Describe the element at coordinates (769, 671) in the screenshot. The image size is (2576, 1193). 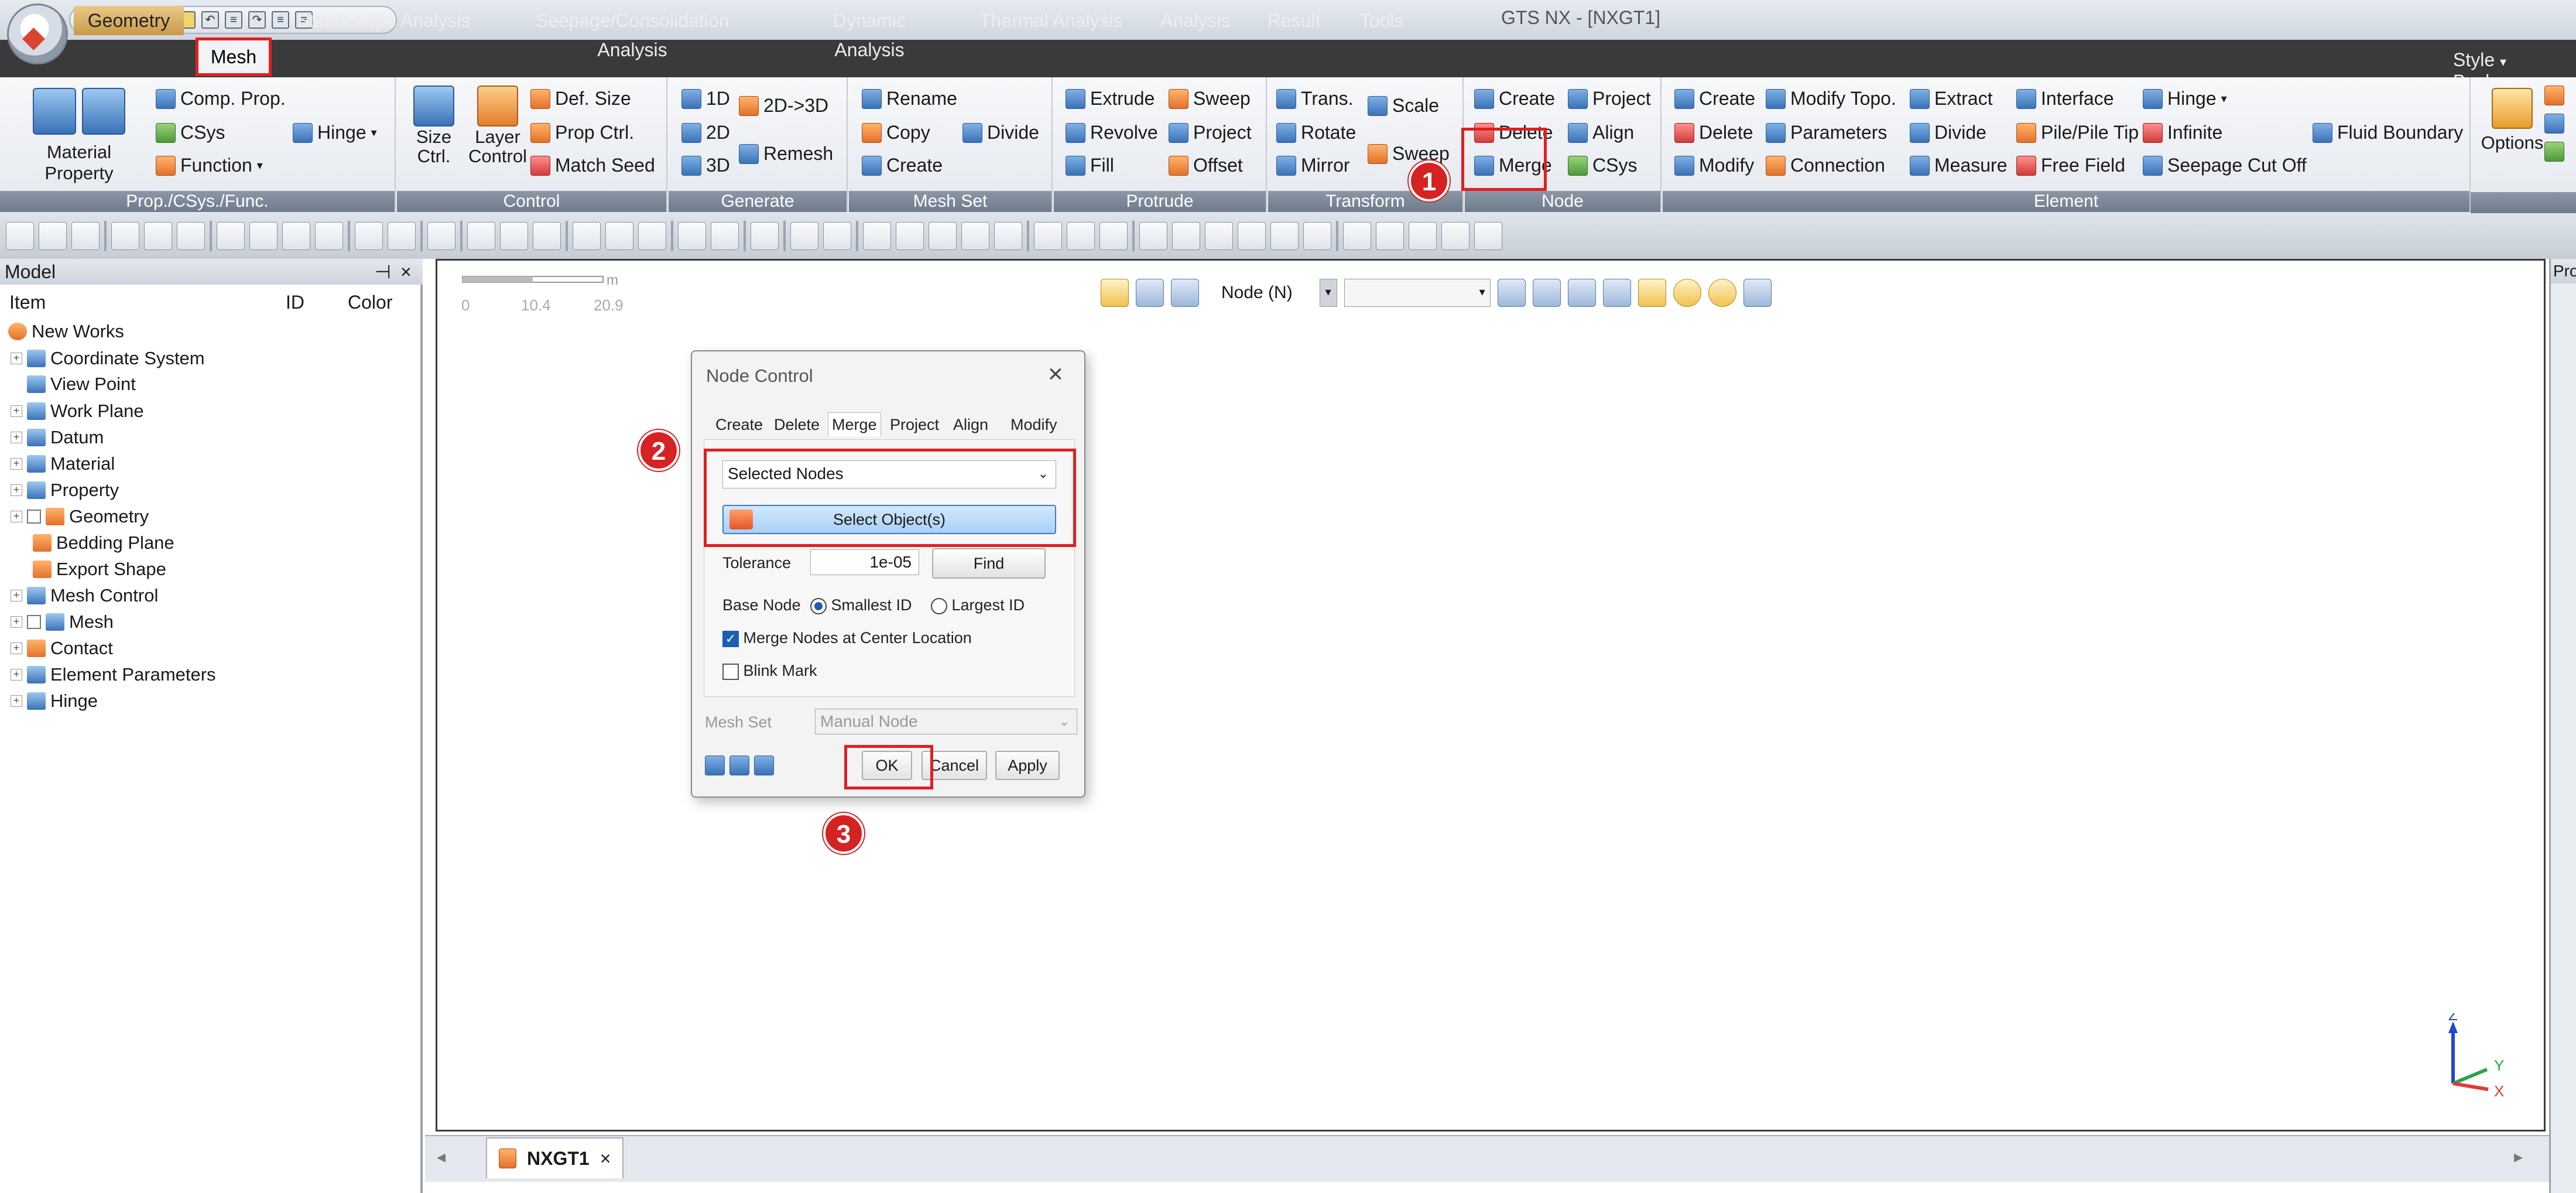
I see `blink-mark-checkbox: Blink Mark` at that location.